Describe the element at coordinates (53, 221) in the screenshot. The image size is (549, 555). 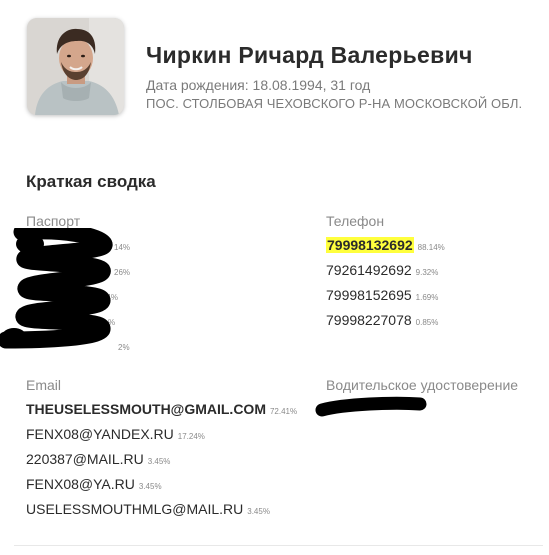
I see `passport-label: Паспорт` at that location.